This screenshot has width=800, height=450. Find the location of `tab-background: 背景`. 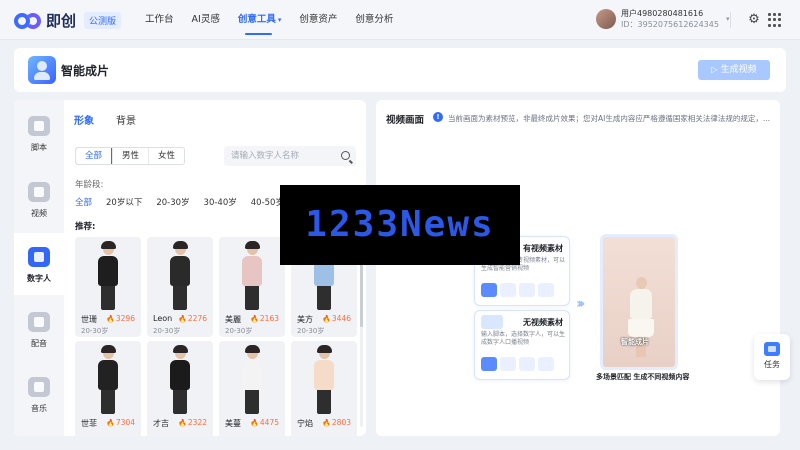

tab-background: 背景 is located at coordinates (126, 119).